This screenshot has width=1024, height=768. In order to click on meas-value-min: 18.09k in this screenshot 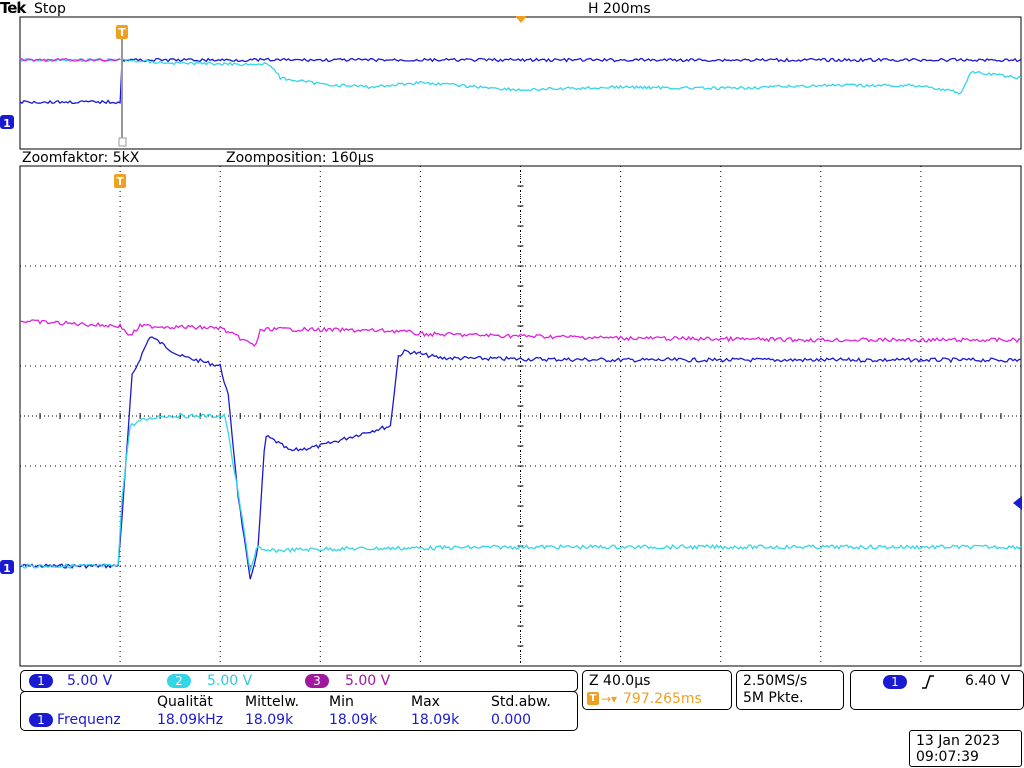, I will do `click(353, 720)`.